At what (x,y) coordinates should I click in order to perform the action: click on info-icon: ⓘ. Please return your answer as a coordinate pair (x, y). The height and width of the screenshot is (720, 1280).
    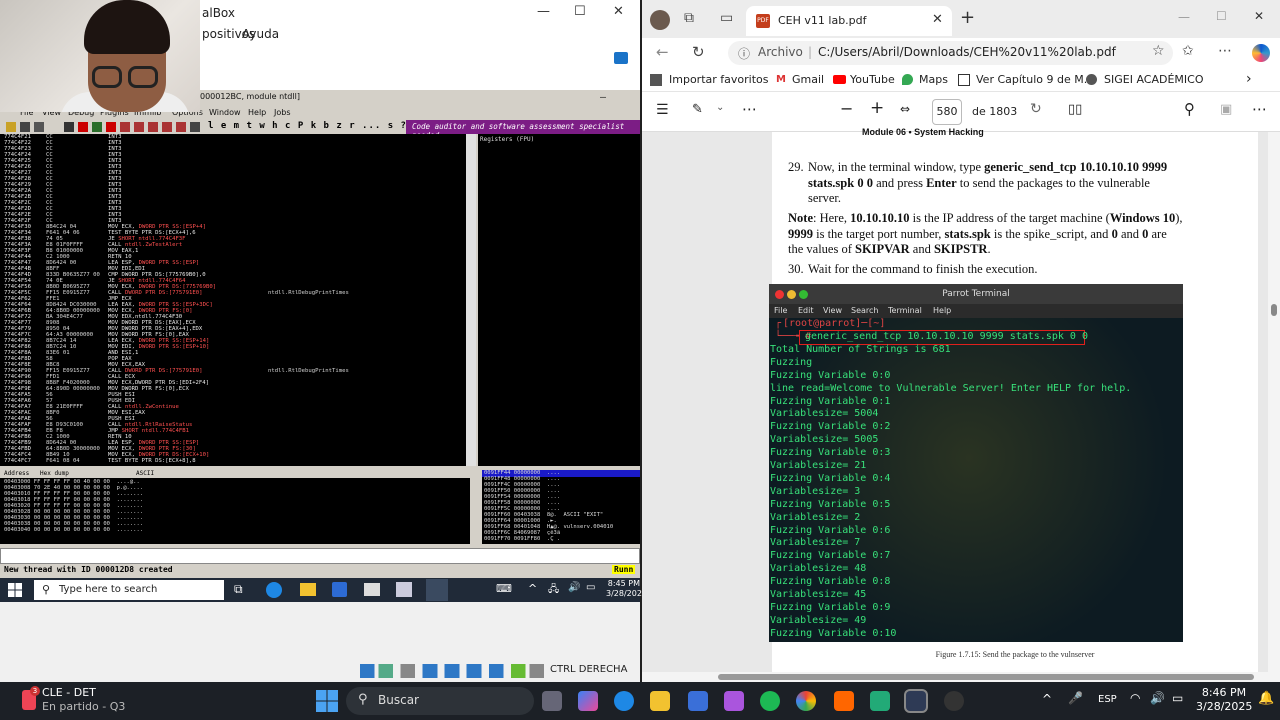
    Looking at the image, I should click on (744, 53).